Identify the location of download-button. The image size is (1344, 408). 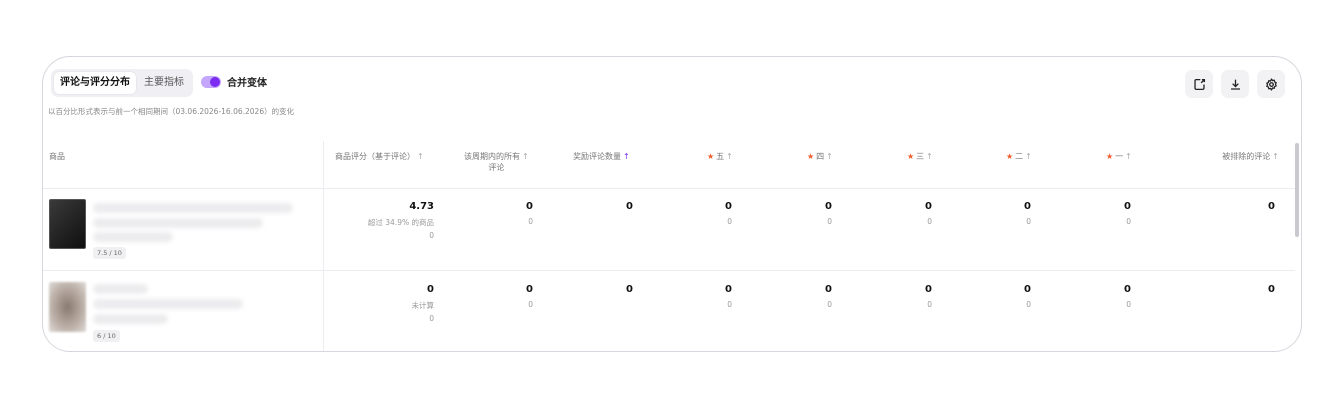
(1235, 84).